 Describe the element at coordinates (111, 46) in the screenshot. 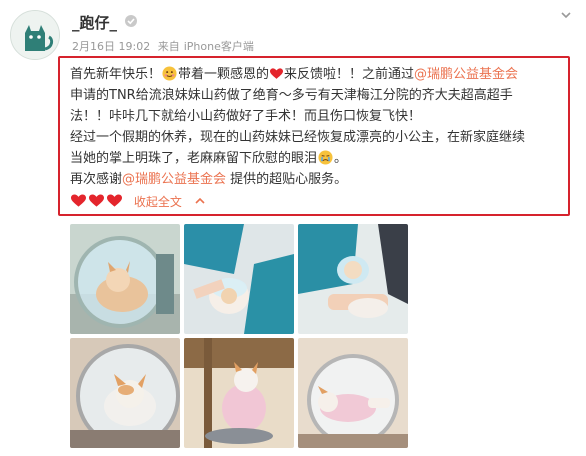

I see `timestamp: 2月16日 19:02` at that location.